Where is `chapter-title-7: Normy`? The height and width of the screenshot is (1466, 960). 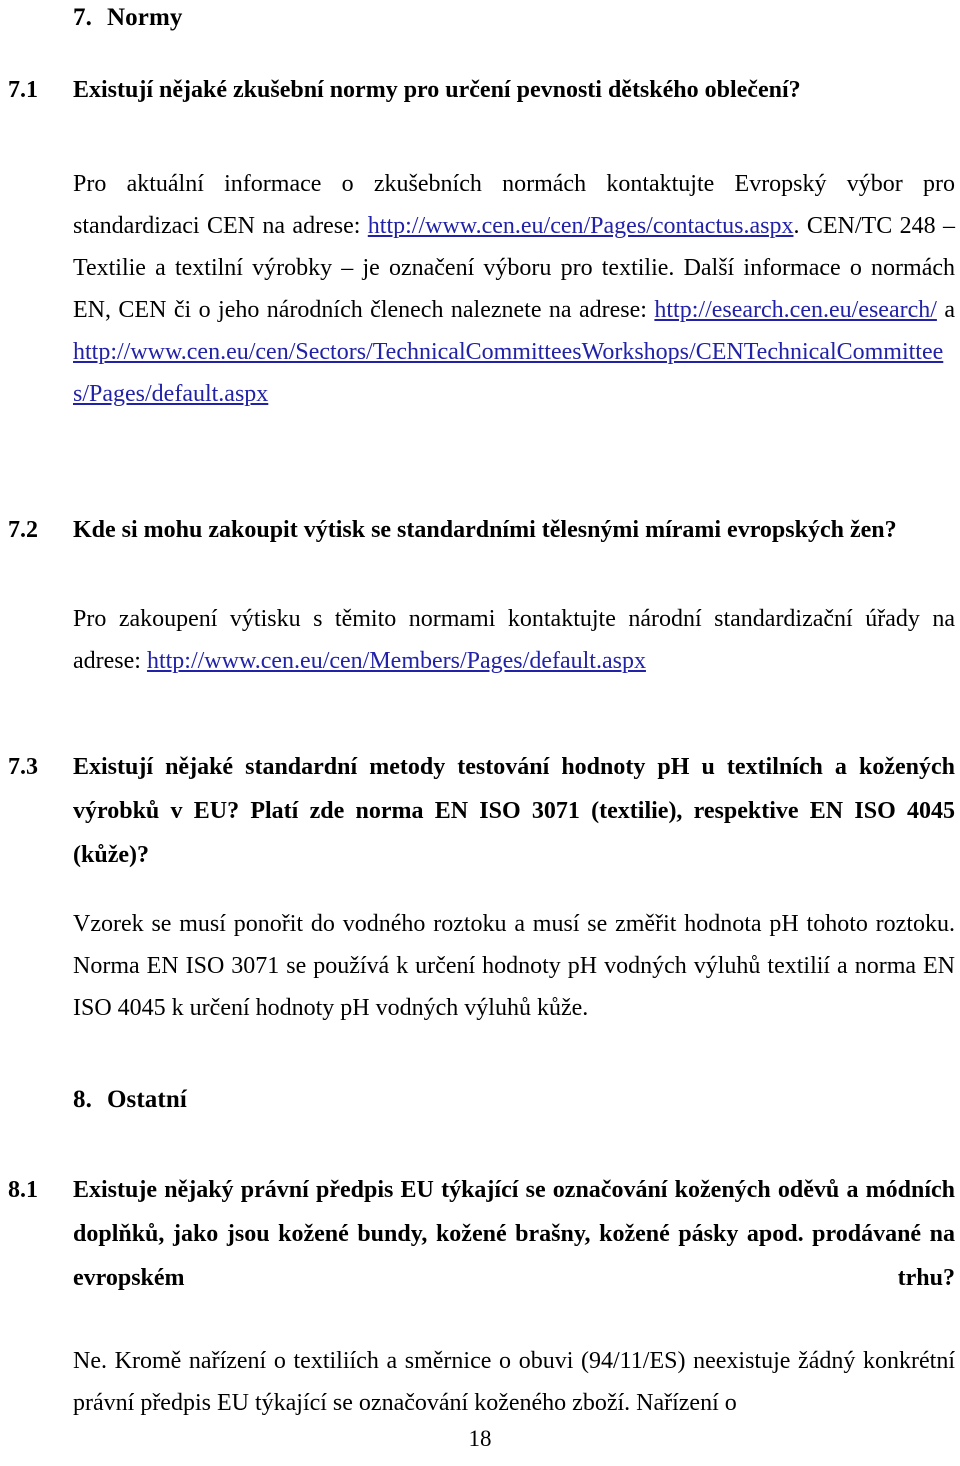 chapter-title-7: Normy is located at coordinates (145, 17).